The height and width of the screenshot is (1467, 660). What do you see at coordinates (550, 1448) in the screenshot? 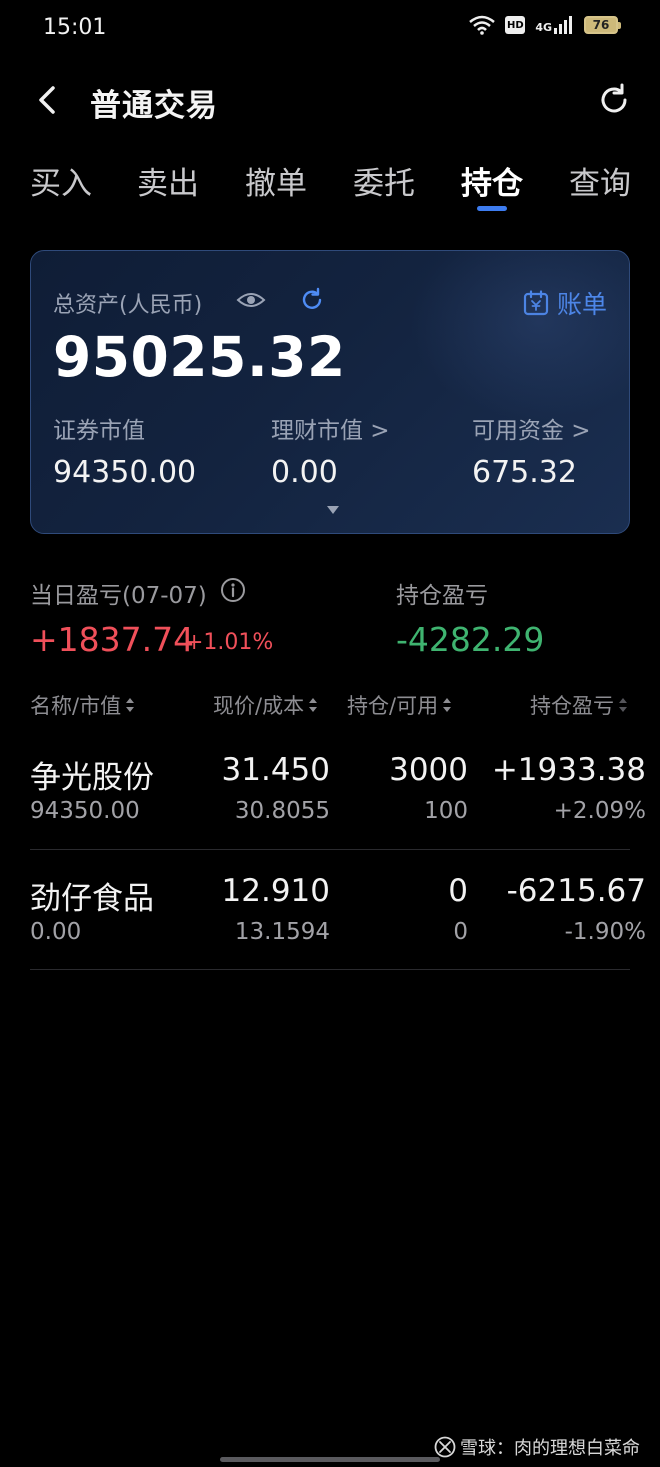
I see `watermark-text: 雪球：肉的理想白菜命` at bounding box center [550, 1448].